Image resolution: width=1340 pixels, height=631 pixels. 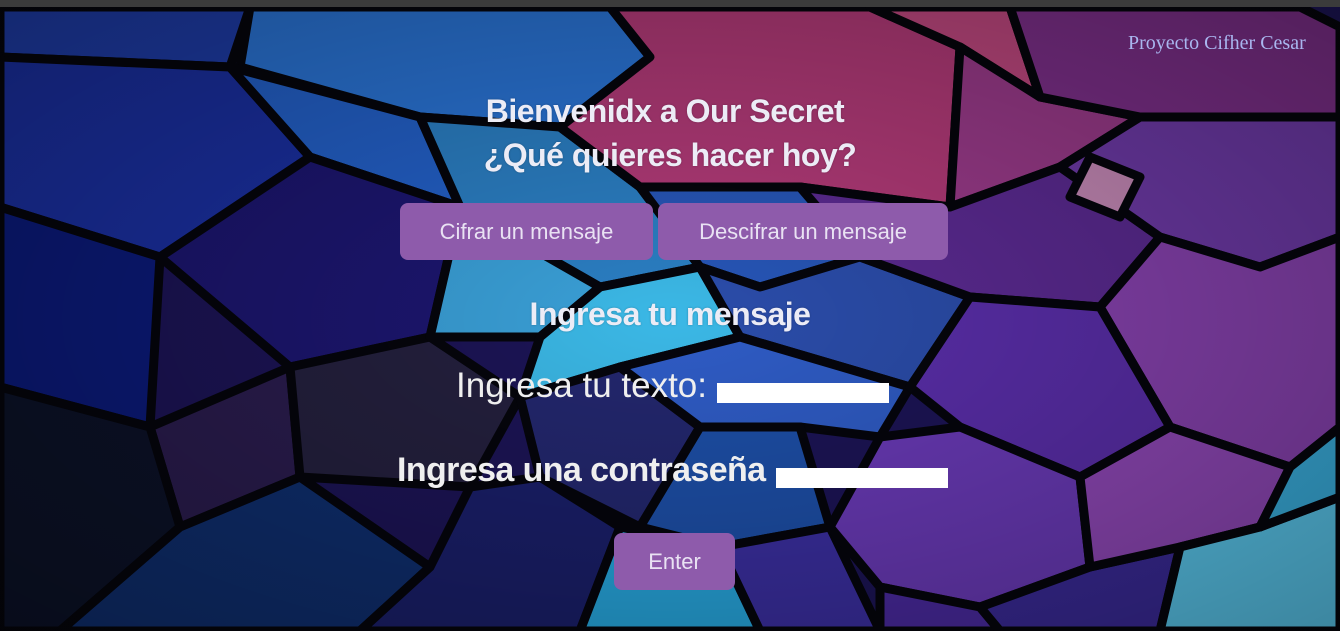 What do you see at coordinates (802, 393) in the screenshot?
I see `text-input` at bounding box center [802, 393].